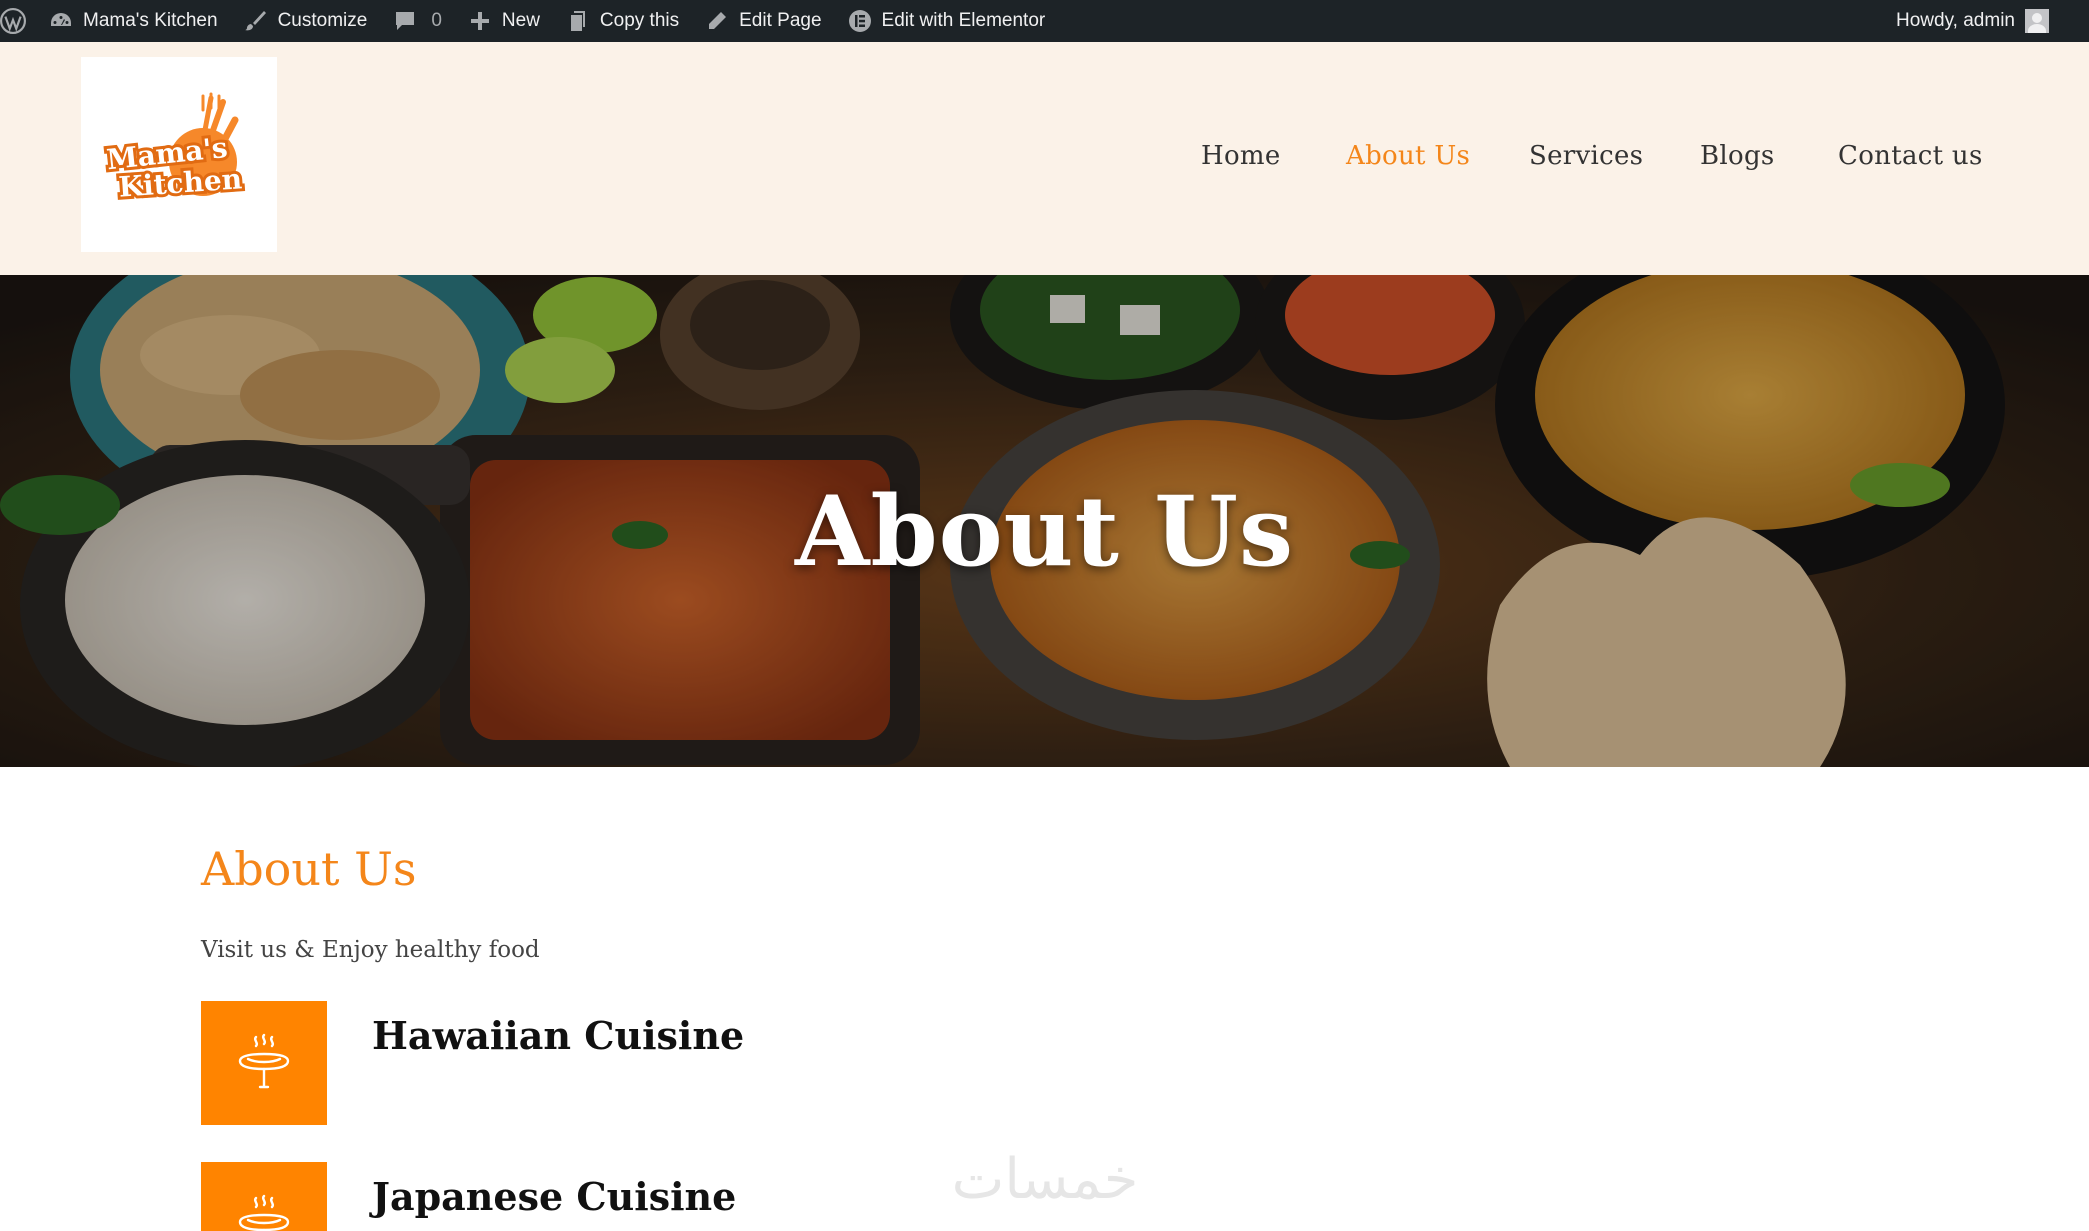  What do you see at coordinates (370, 950) in the screenshot?
I see `about-subtitle: Visit us & Enjoy healthy food` at bounding box center [370, 950].